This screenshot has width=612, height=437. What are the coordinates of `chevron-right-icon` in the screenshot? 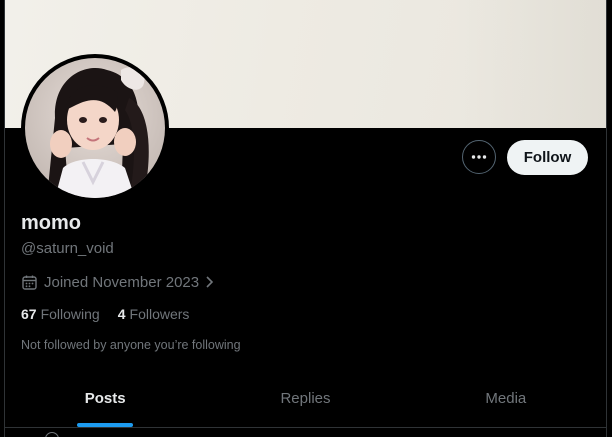 It's located at (209, 282).